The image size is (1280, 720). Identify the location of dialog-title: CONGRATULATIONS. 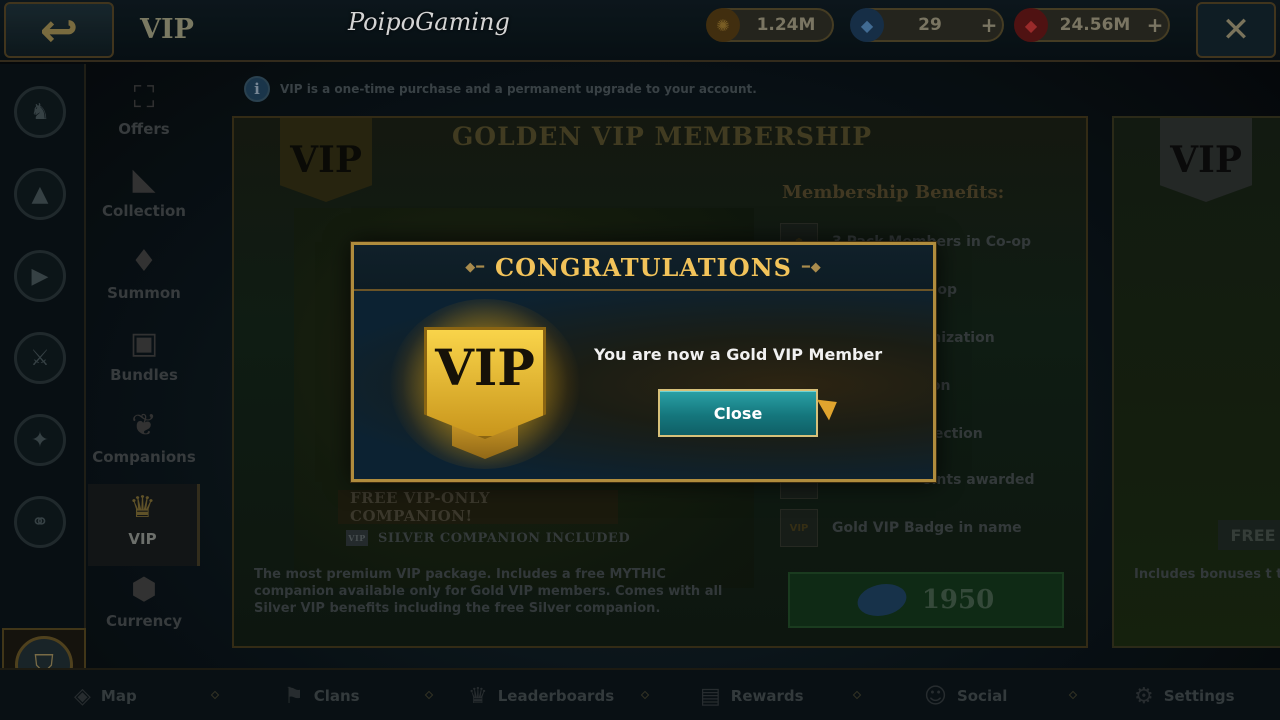
(643, 267).